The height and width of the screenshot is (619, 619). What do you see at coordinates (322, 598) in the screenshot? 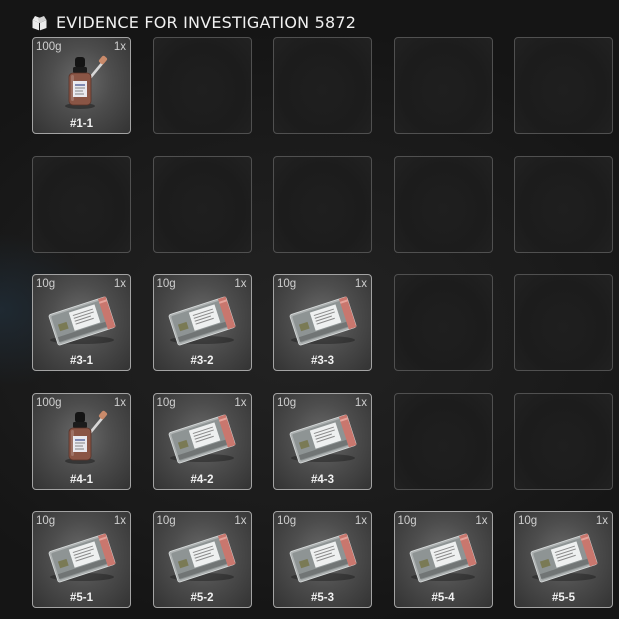
I see `item-label: #5-3` at bounding box center [322, 598].